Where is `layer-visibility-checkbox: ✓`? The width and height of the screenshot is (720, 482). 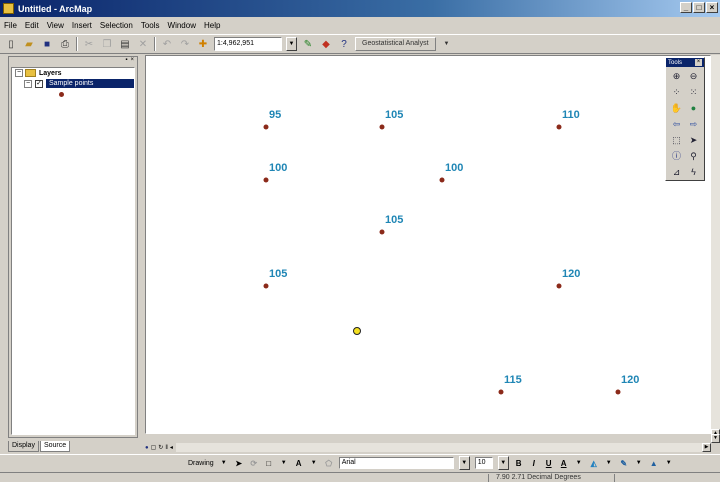 layer-visibility-checkbox: ✓ is located at coordinates (39, 83).